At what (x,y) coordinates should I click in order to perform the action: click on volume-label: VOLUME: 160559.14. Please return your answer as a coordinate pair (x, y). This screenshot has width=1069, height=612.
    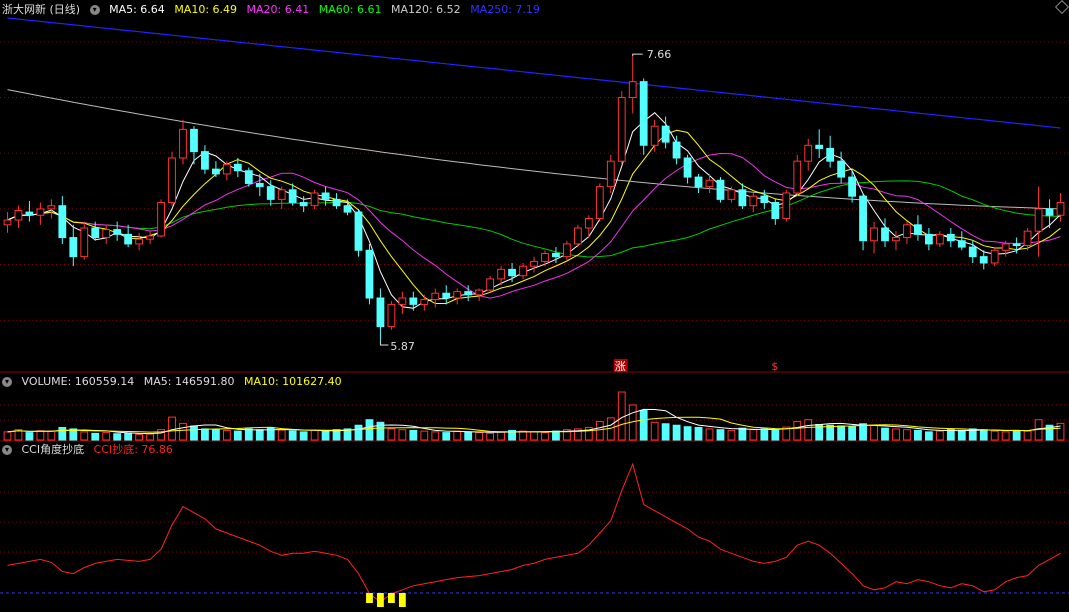
    Looking at the image, I should click on (78, 381).